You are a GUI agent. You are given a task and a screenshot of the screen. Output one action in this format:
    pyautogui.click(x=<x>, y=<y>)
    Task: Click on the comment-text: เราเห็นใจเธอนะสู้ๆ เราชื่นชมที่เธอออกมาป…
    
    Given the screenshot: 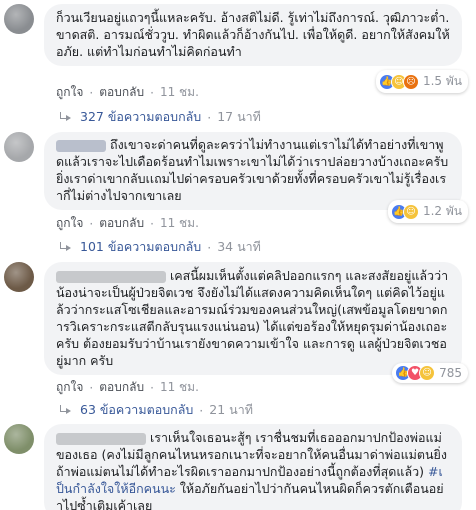 What is the action you would take?
    pyautogui.click(x=253, y=469)
    